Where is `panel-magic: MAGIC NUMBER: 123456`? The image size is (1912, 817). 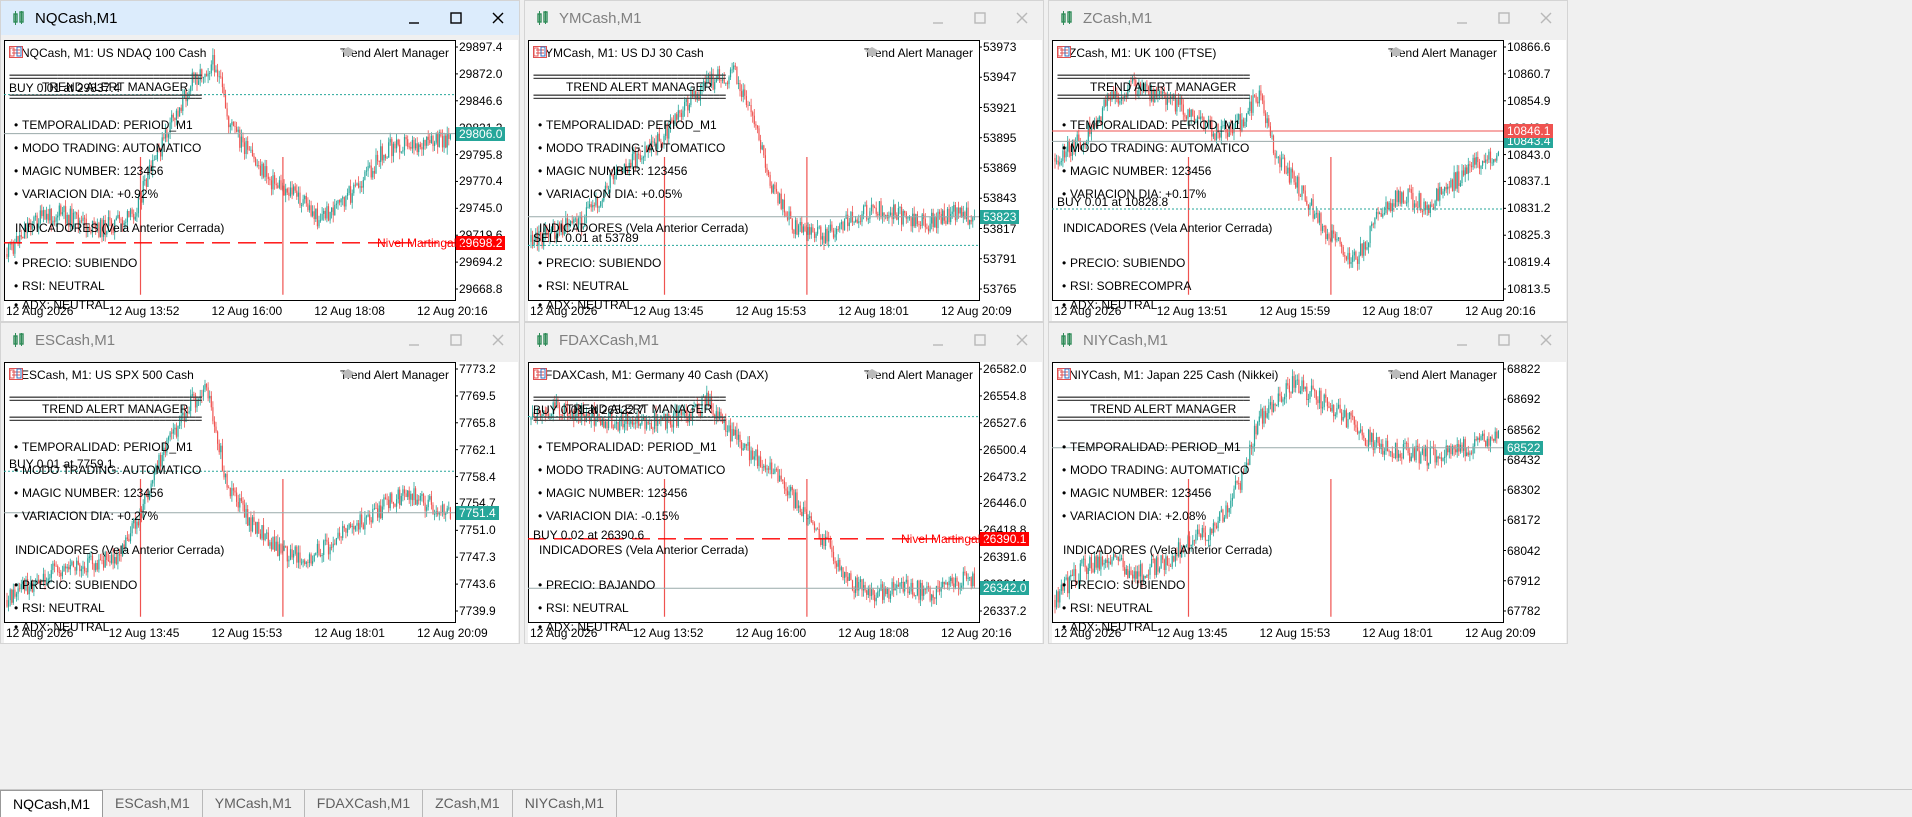 panel-magic: MAGIC NUMBER: 123456 is located at coordinates (617, 493).